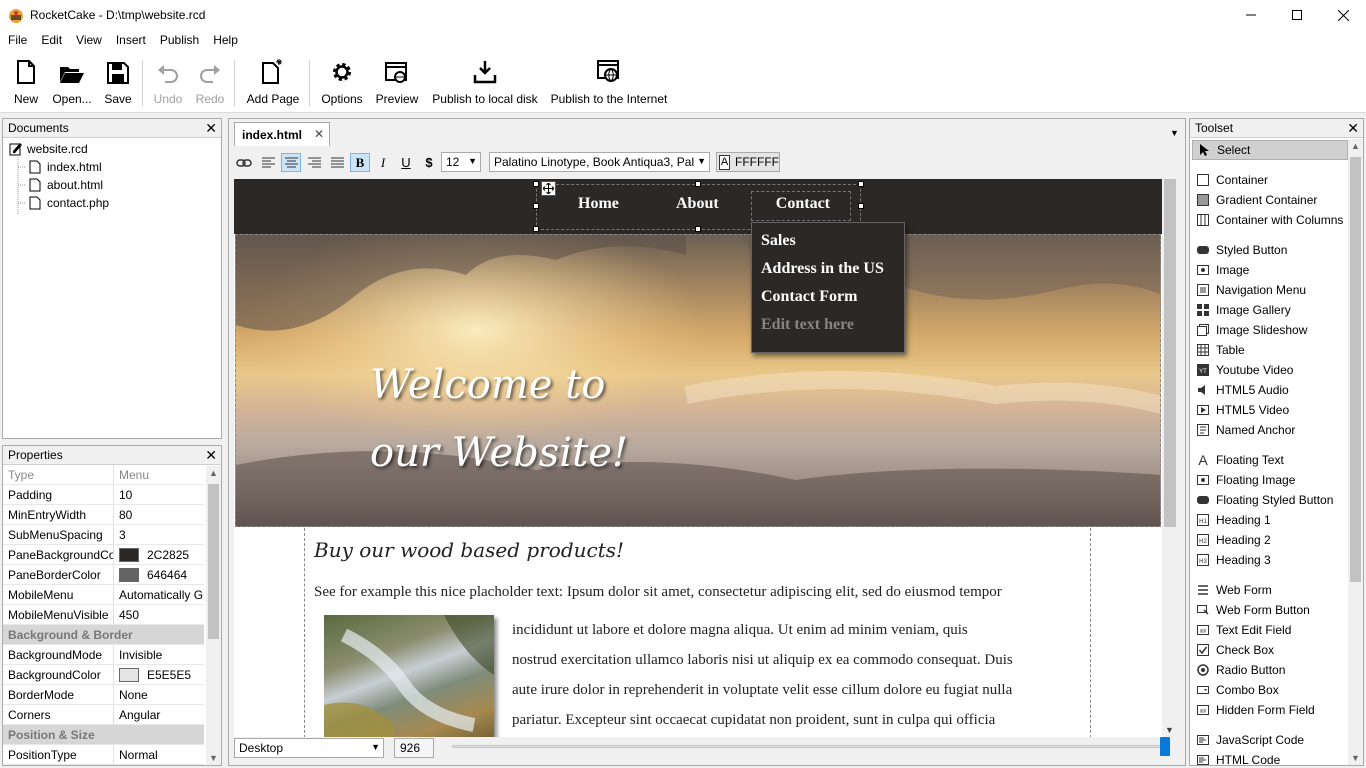 The image size is (1366, 768). I want to click on width-slider-track, so click(808, 746).